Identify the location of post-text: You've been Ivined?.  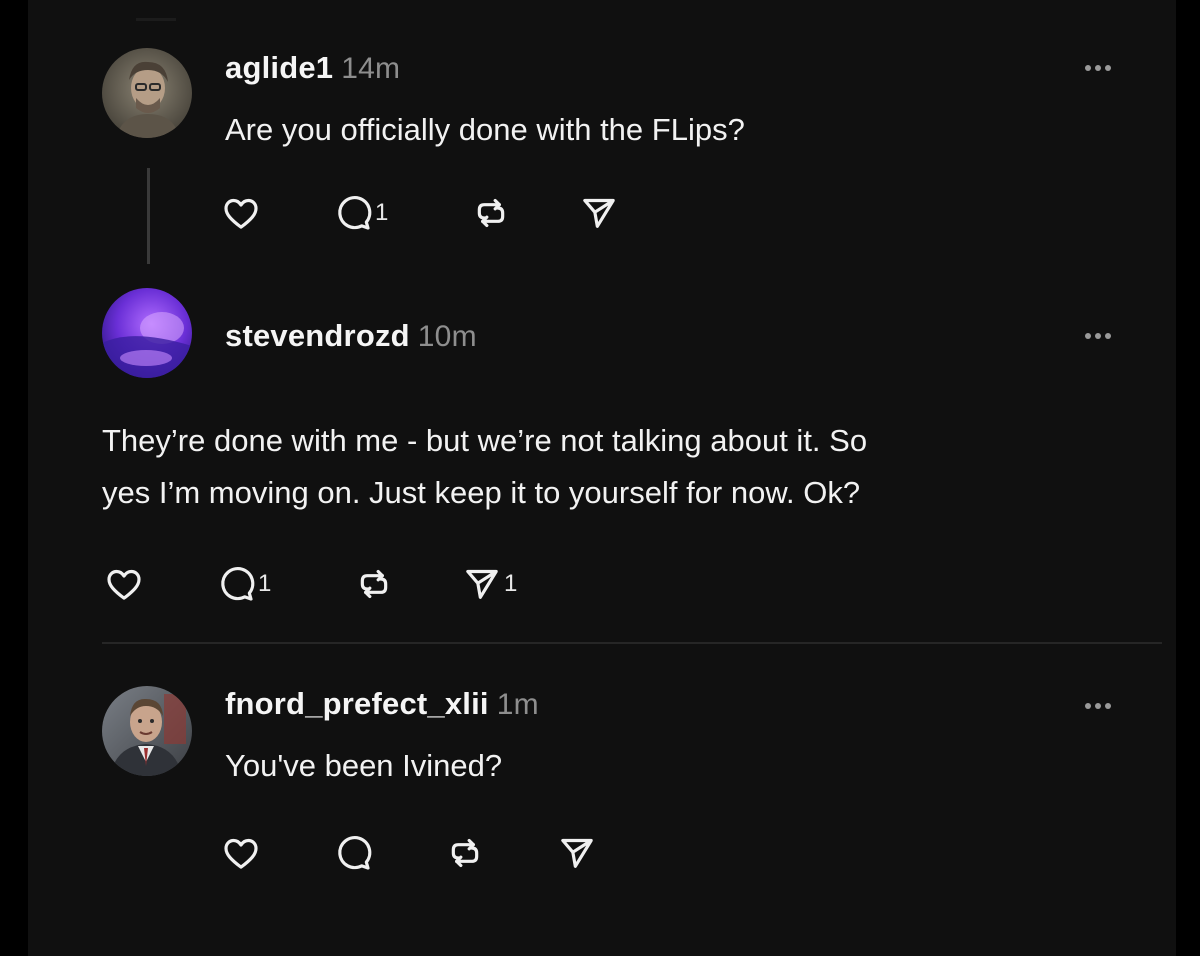
(363, 766).